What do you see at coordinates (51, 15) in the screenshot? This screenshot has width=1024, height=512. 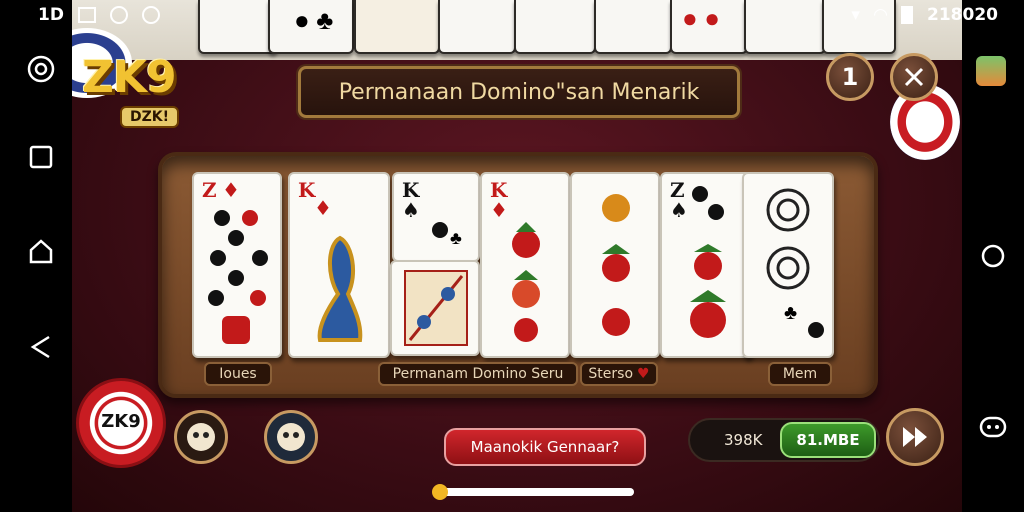 I see `status-text: 1D` at bounding box center [51, 15].